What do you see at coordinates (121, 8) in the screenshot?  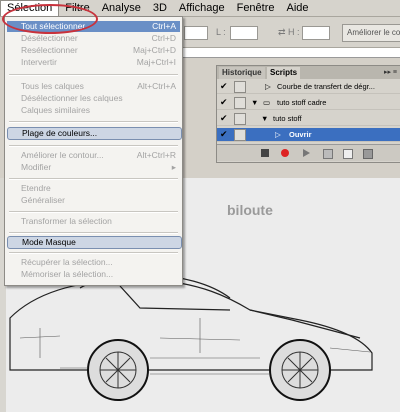 I see `menu-analyse: Analyse` at bounding box center [121, 8].